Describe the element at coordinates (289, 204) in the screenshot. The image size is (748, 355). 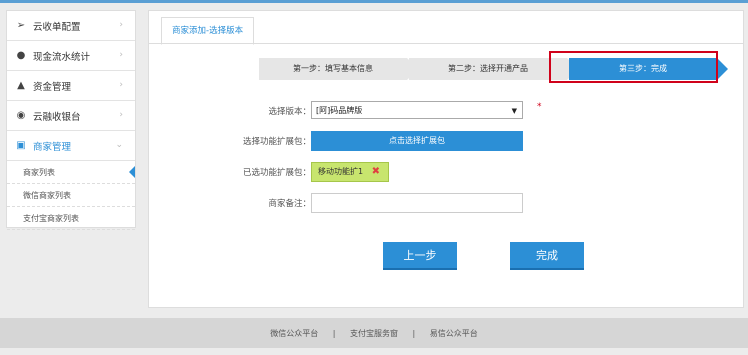
I see `remark-label: 商家备注：` at that location.